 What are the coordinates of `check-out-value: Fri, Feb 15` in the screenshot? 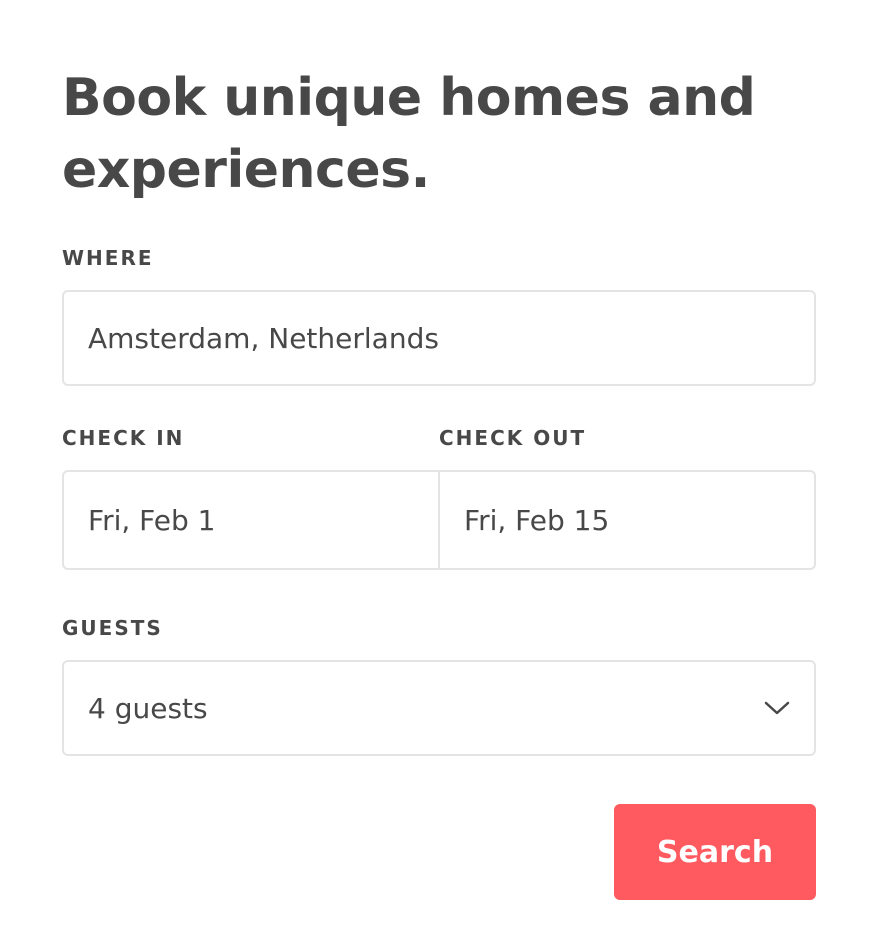 It's located at (537, 520).